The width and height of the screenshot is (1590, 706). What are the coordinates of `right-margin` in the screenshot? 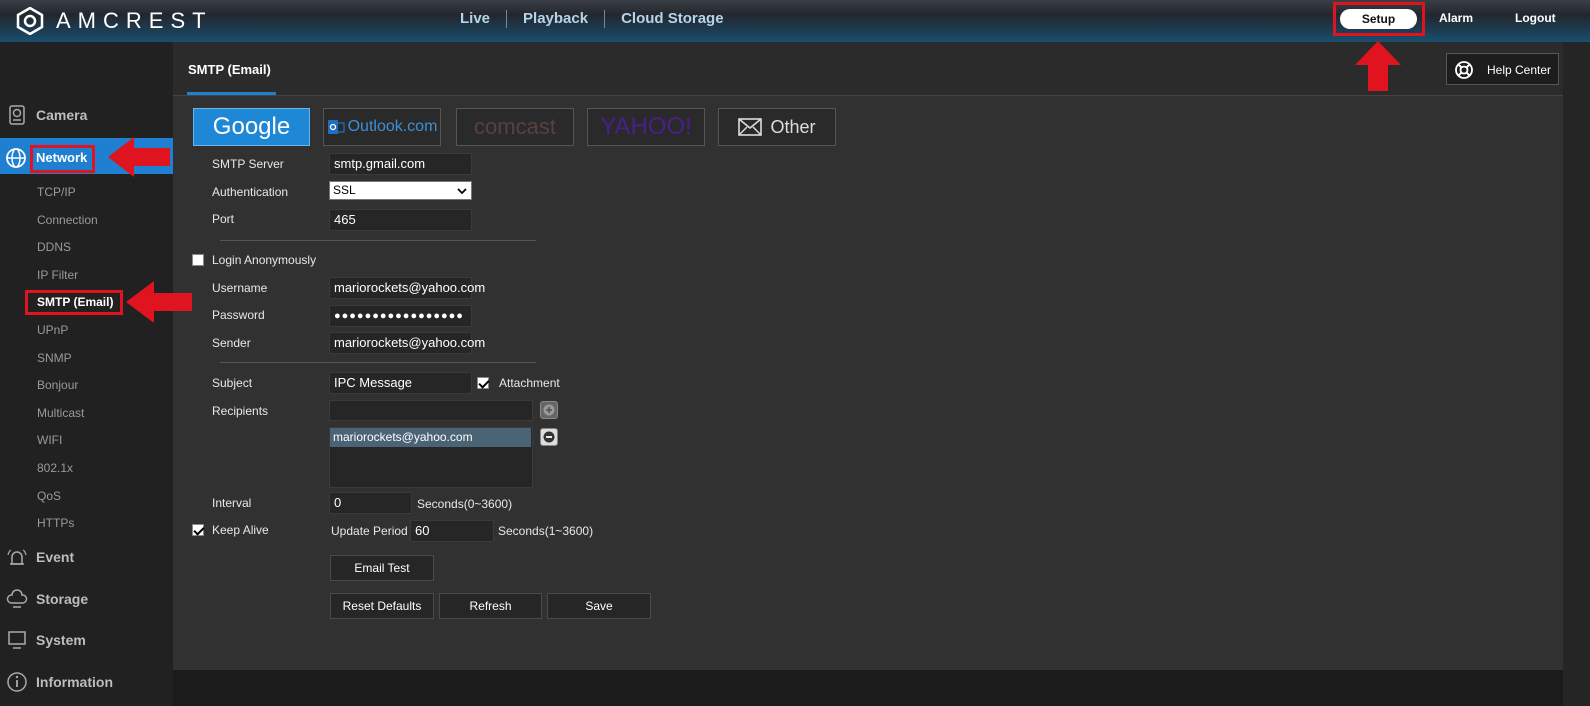 It's located at (1576, 374).